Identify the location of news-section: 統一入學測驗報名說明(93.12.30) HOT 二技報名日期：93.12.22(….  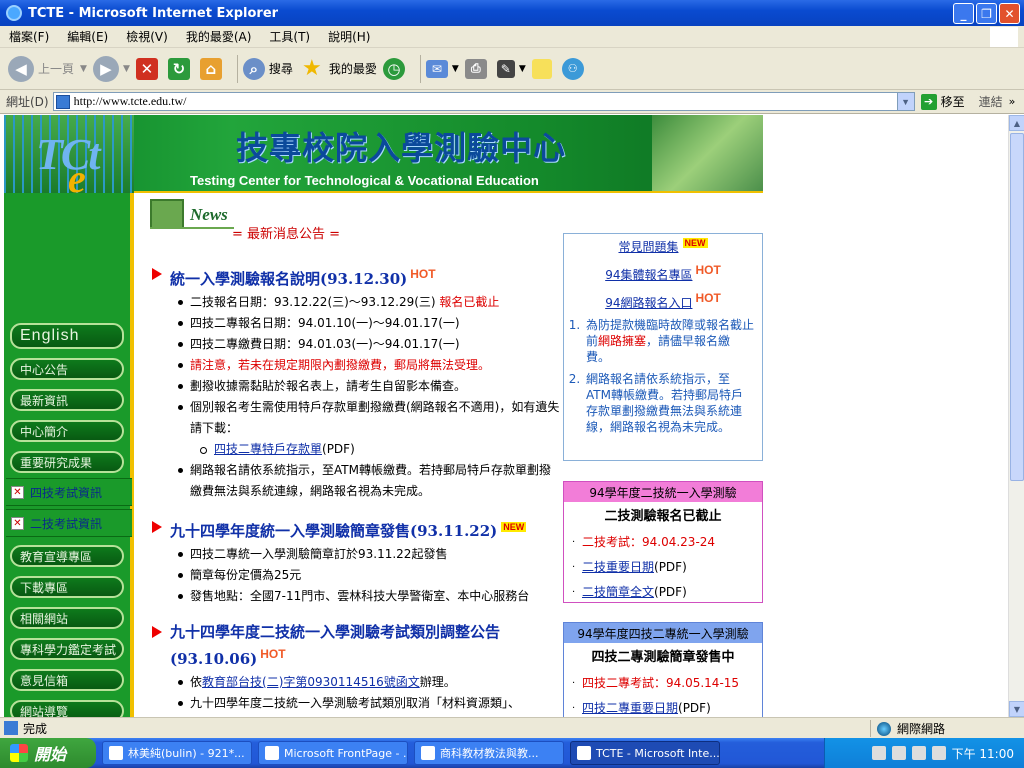
(356, 382).